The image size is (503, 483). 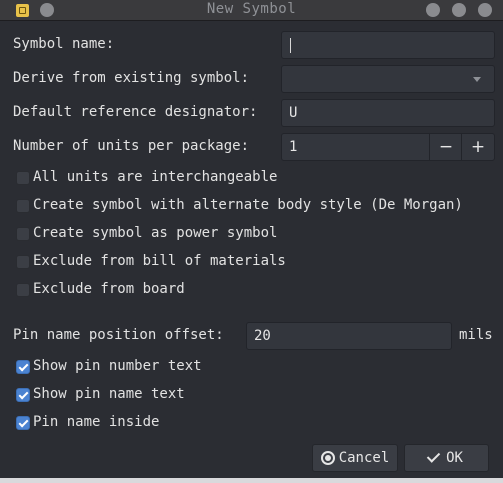 I want to click on ref-designator-value: U, so click(x=293, y=113).